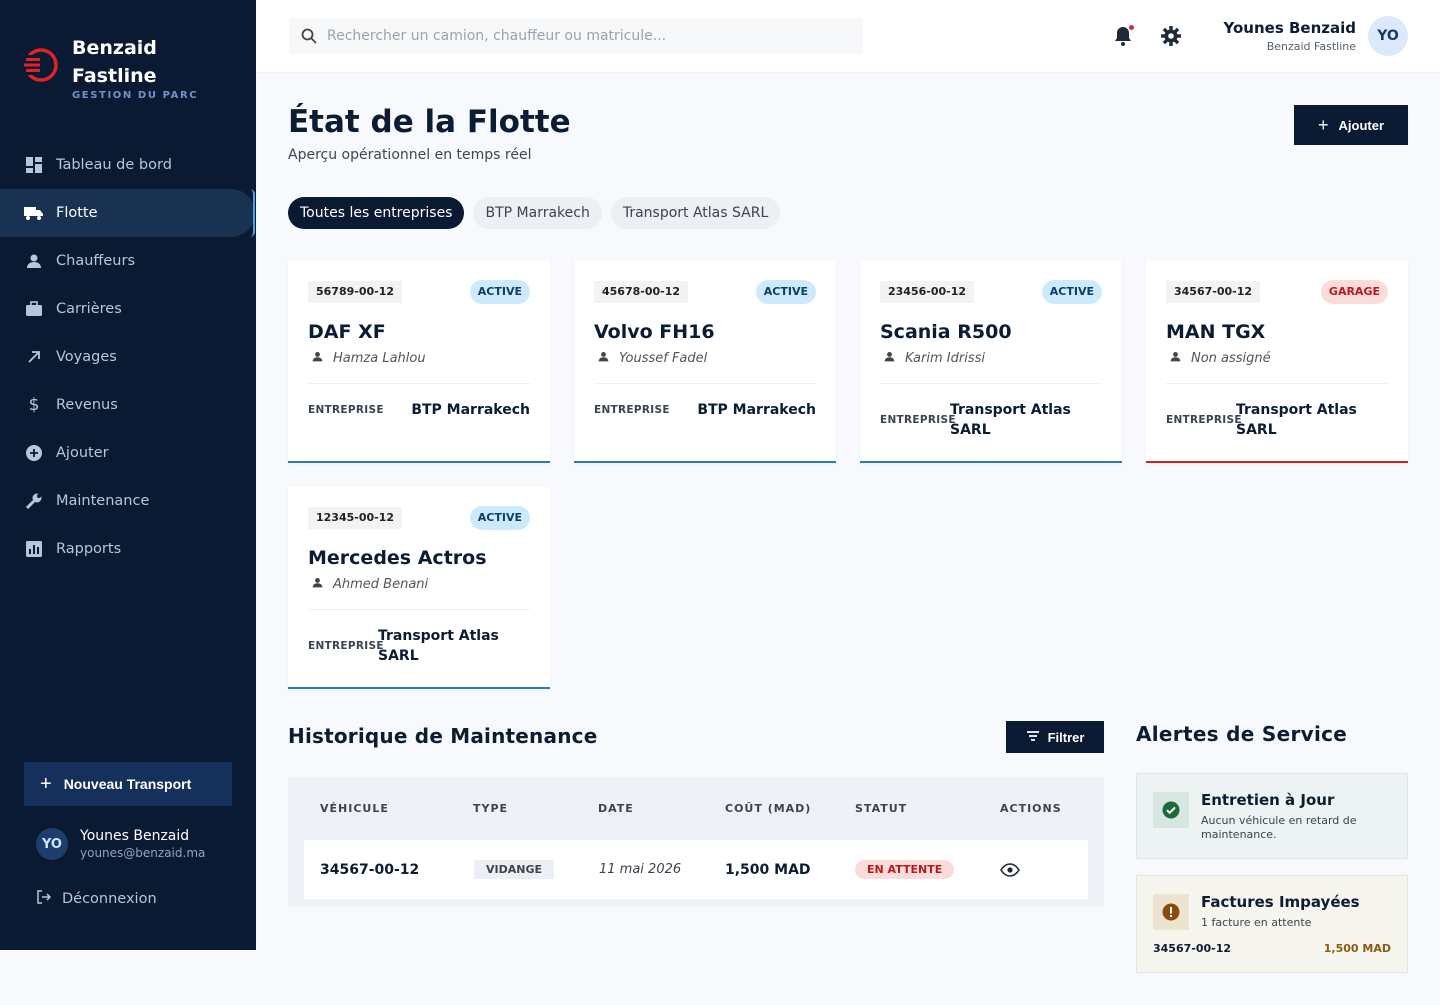 The image size is (1440, 1005). Describe the element at coordinates (1220, 358) in the screenshot. I see `truck-driver: Non assigné` at that location.